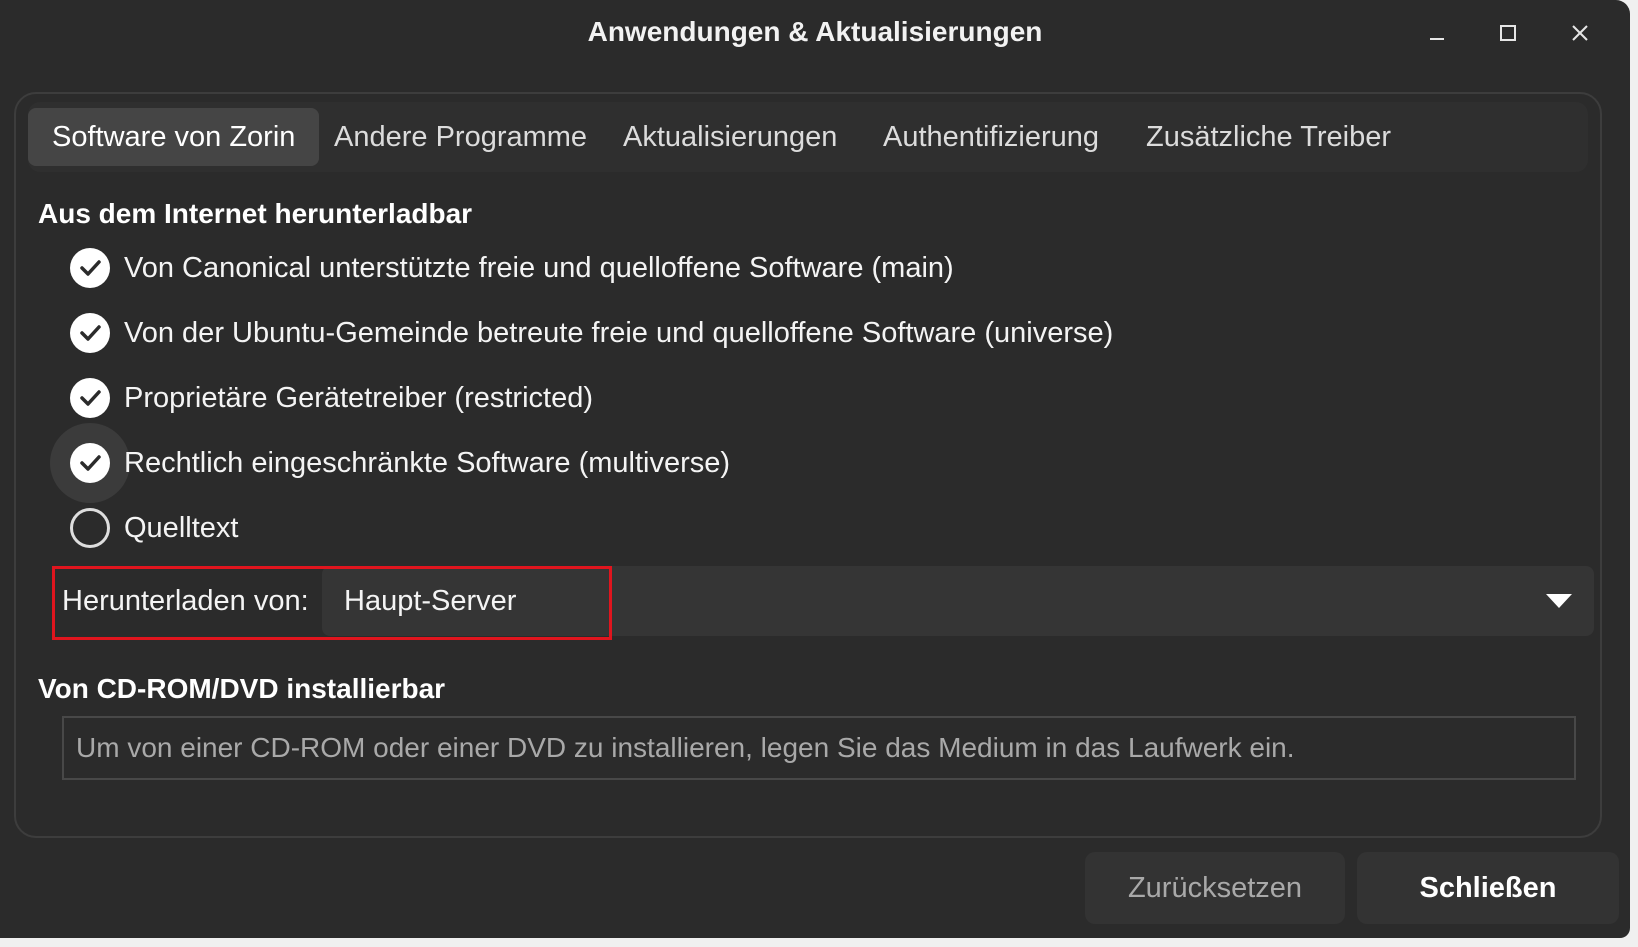  Describe the element at coordinates (1437, 39) in the screenshot. I see `minimize-icon` at that location.